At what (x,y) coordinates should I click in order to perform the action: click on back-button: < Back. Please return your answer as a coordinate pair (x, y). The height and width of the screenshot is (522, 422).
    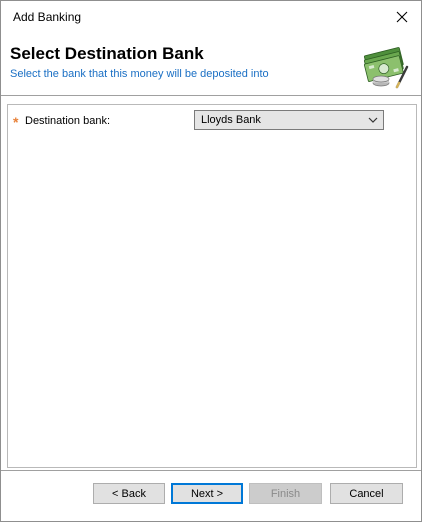
    Looking at the image, I should click on (129, 493).